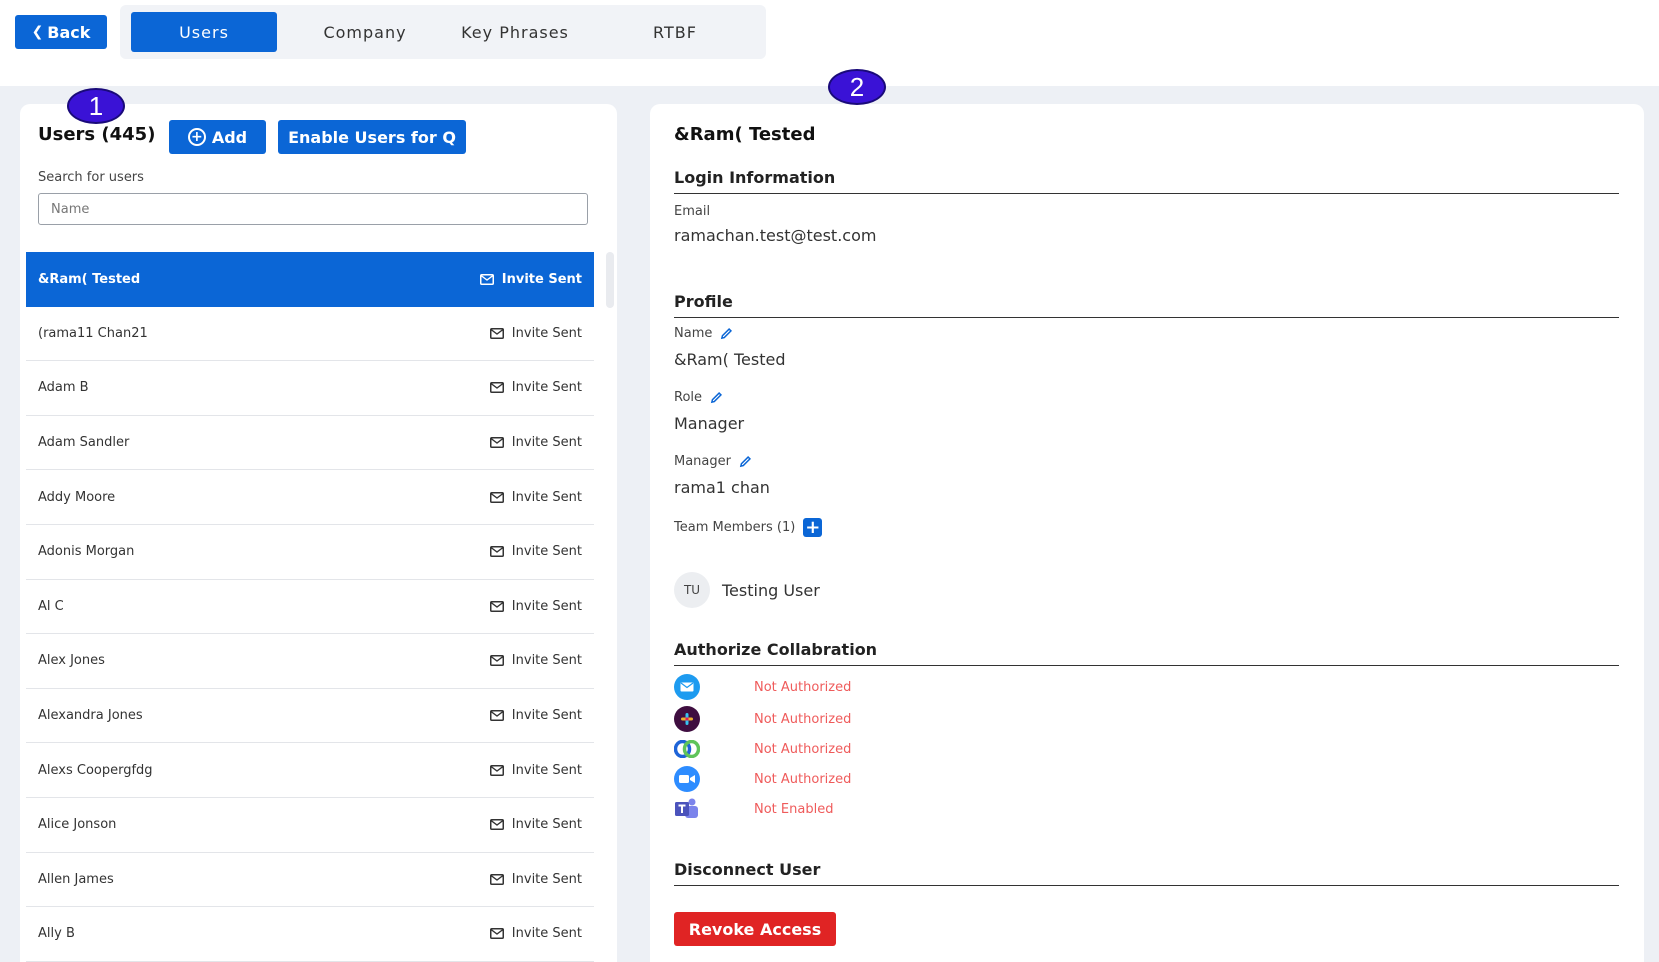  Describe the element at coordinates (730, 359) in the screenshot. I see `name-value: &Ram( Tested` at that location.